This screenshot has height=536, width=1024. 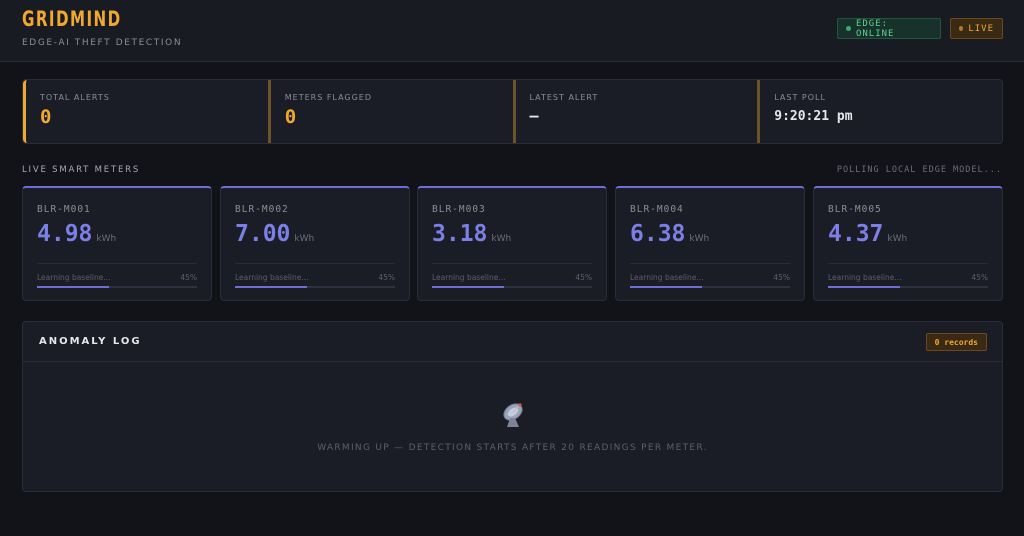 What do you see at coordinates (262, 209) in the screenshot?
I see `meter-id: BLR-M002` at bounding box center [262, 209].